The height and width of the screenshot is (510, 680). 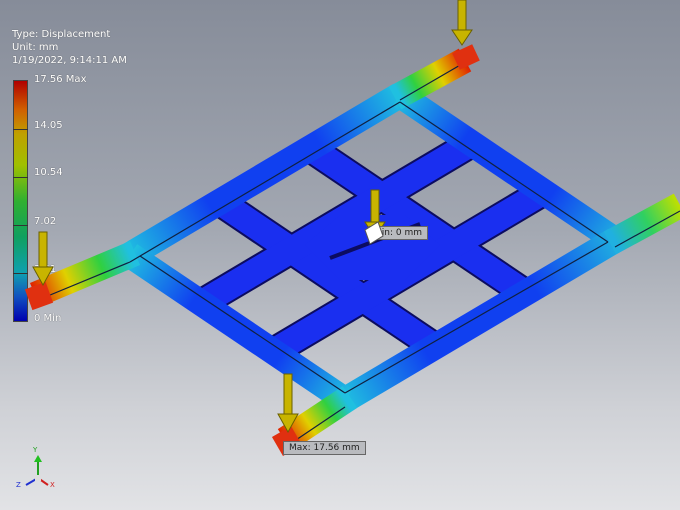 What do you see at coordinates (324, 448) in the screenshot?
I see `max-probe-label: Max: 17.56 mm` at bounding box center [324, 448].